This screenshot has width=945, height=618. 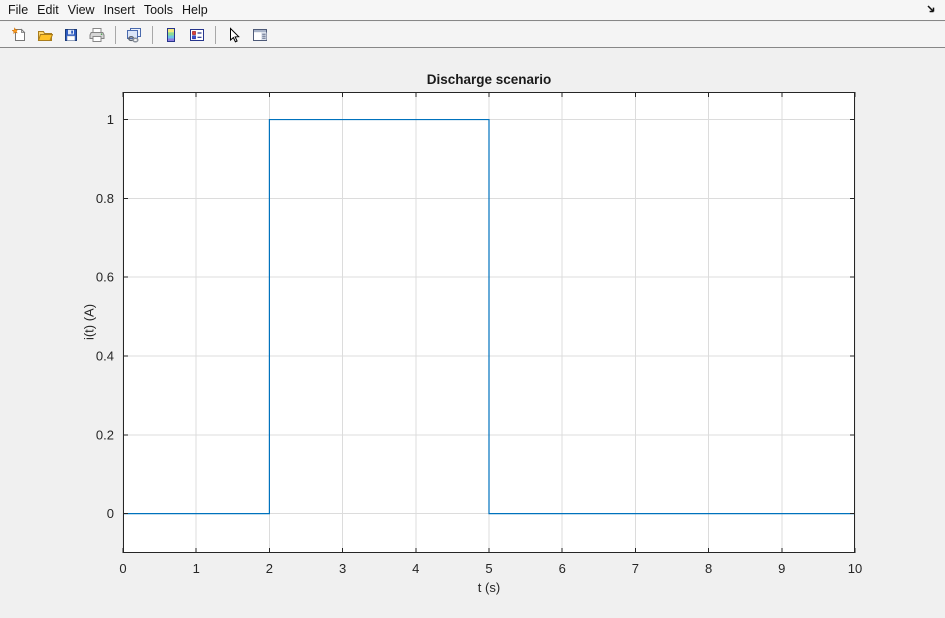 I want to click on plot-tools-icon, so click(x=260, y=35).